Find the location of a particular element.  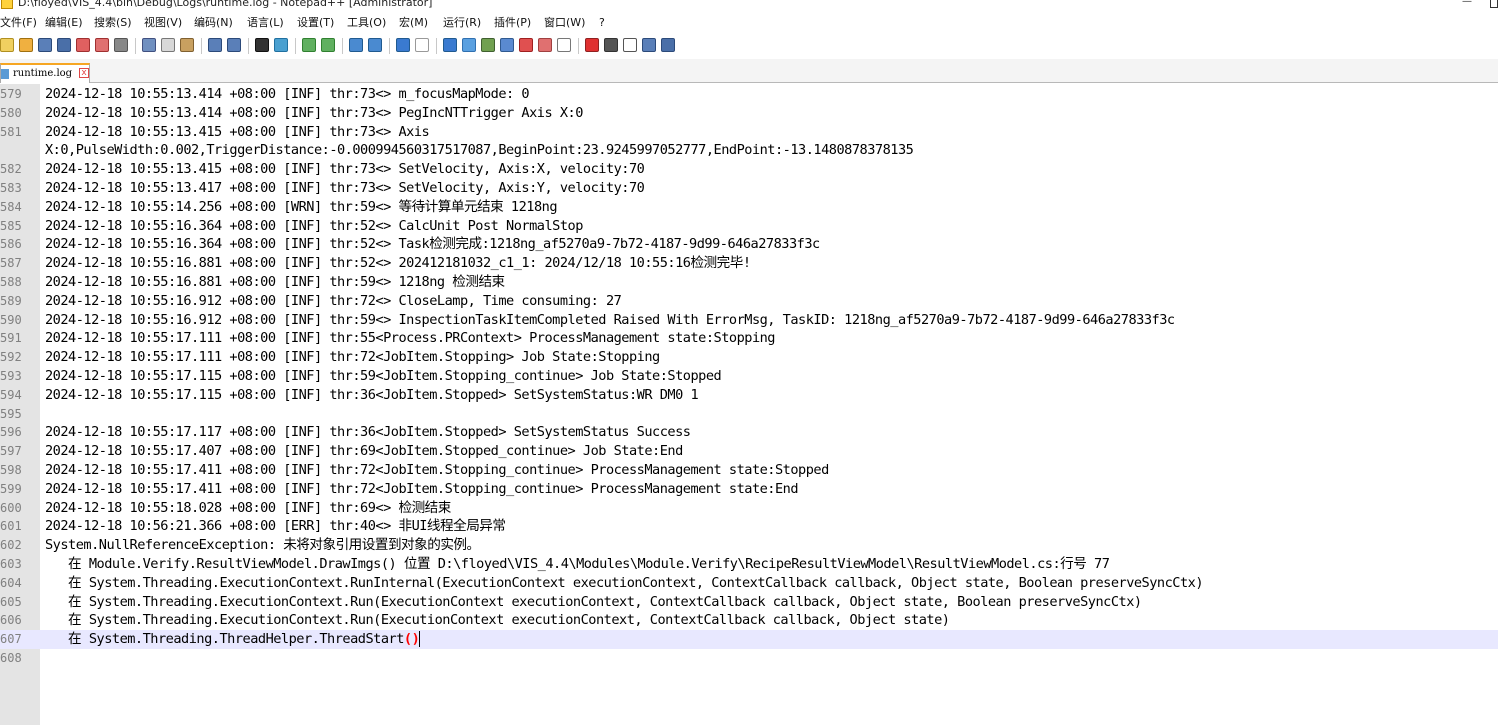

line-number: 596 is located at coordinates (11, 432).